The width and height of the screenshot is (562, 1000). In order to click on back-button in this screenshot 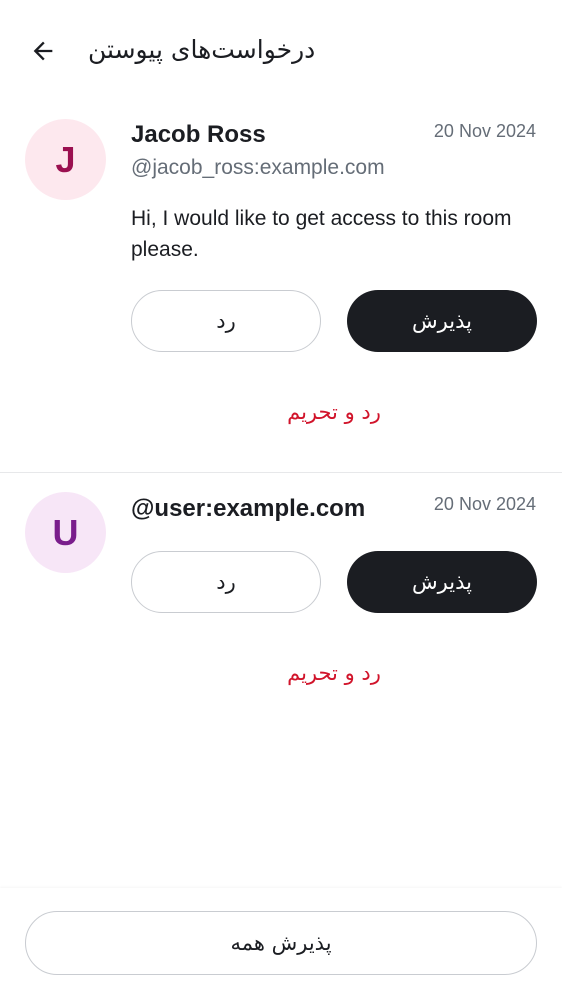, I will do `click(43, 51)`.